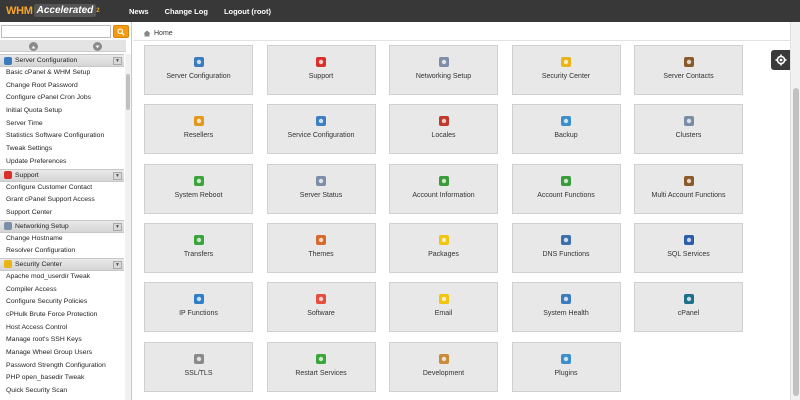 Image resolution: width=800 pixels, height=400 pixels. I want to click on sidebar-item: Resolver Configuration, so click(62, 251).